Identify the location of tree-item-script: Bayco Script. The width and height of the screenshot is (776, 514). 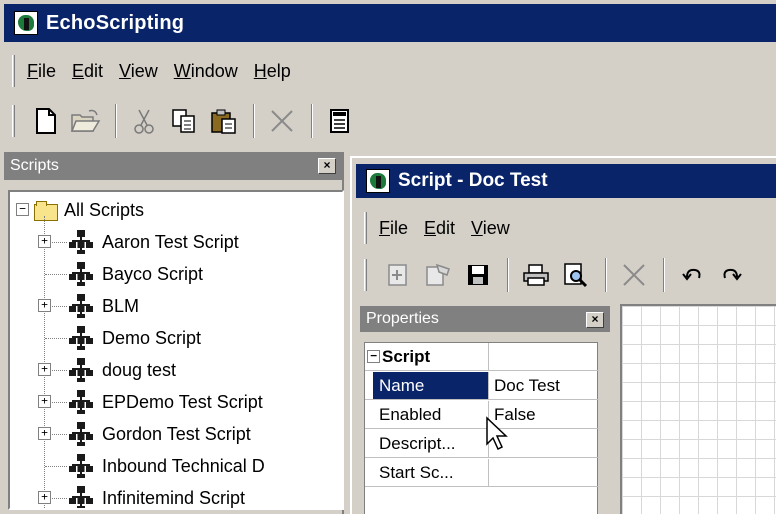
(106, 274).